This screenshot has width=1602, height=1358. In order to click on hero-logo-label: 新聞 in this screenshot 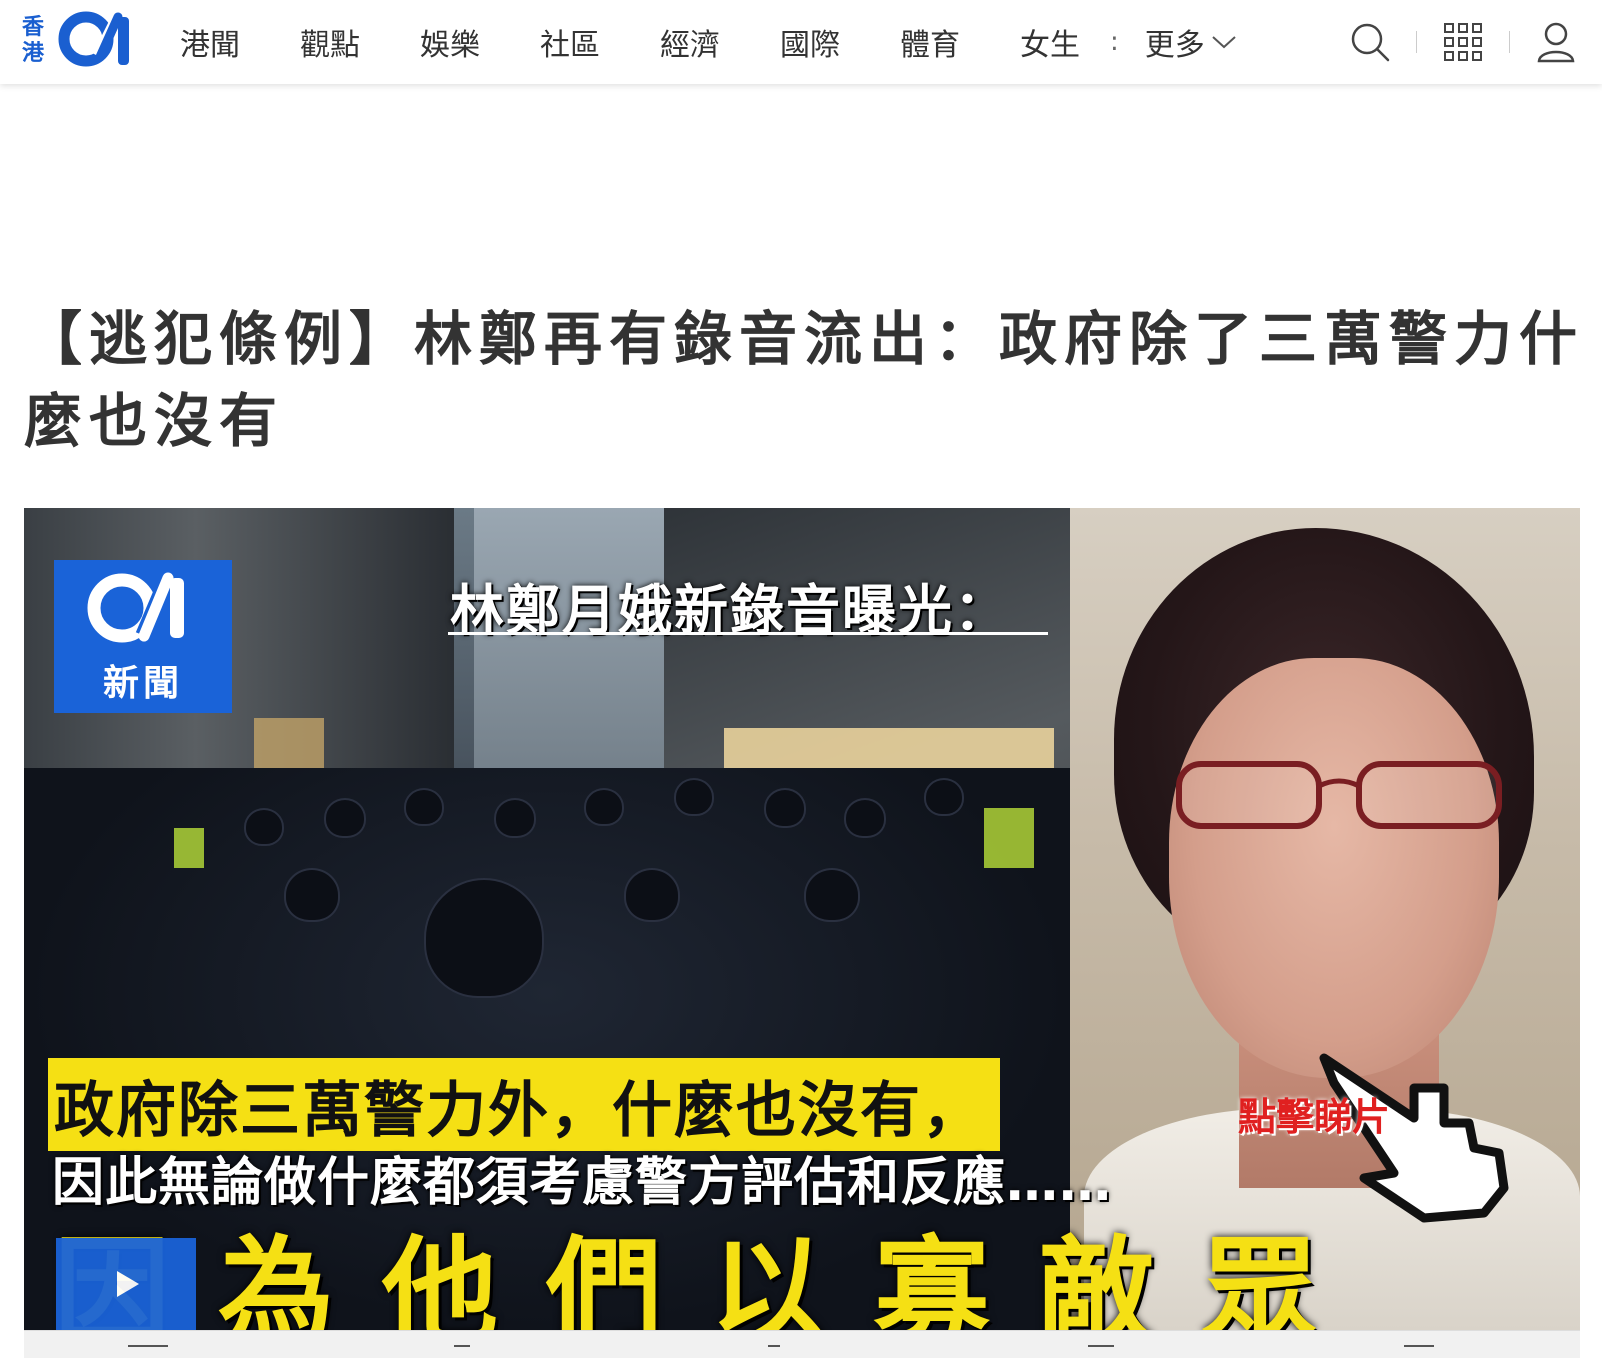, I will do `click(142, 683)`.